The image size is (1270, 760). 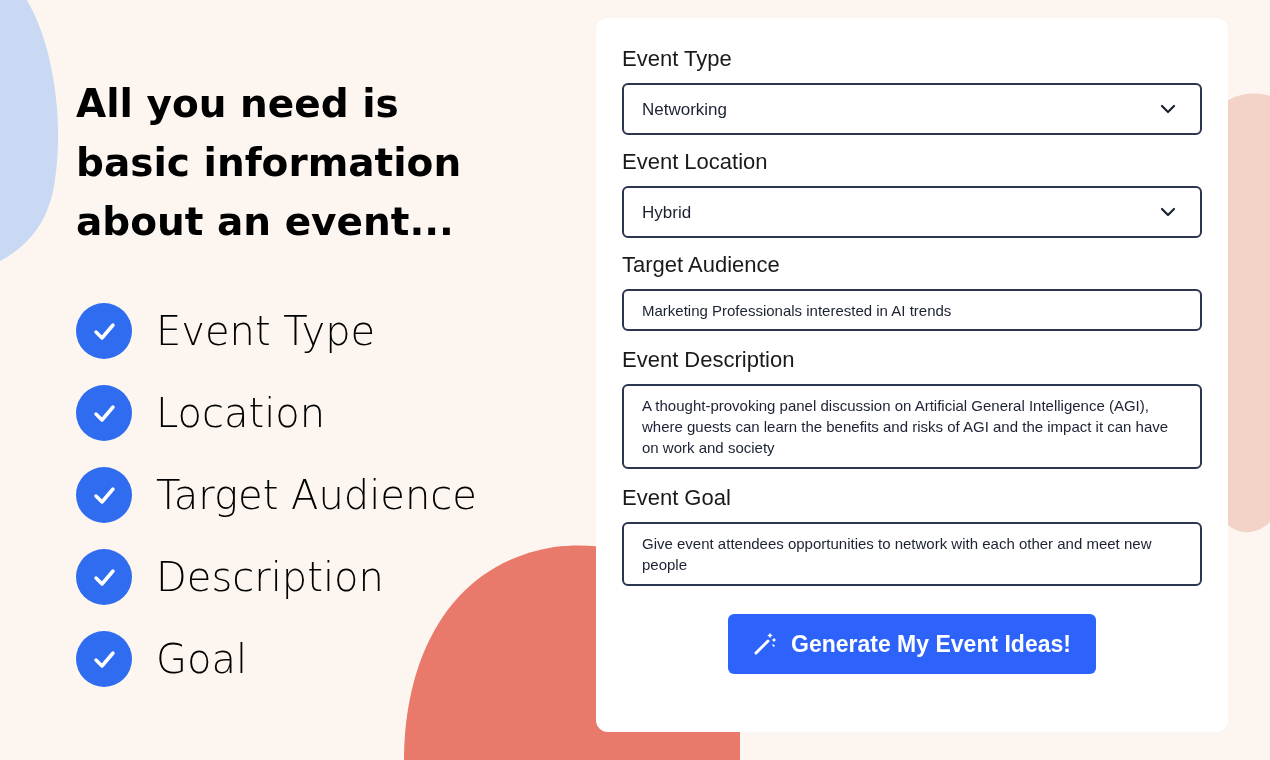 What do you see at coordinates (695, 162) in the screenshot?
I see `field-label: Event Location` at bounding box center [695, 162].